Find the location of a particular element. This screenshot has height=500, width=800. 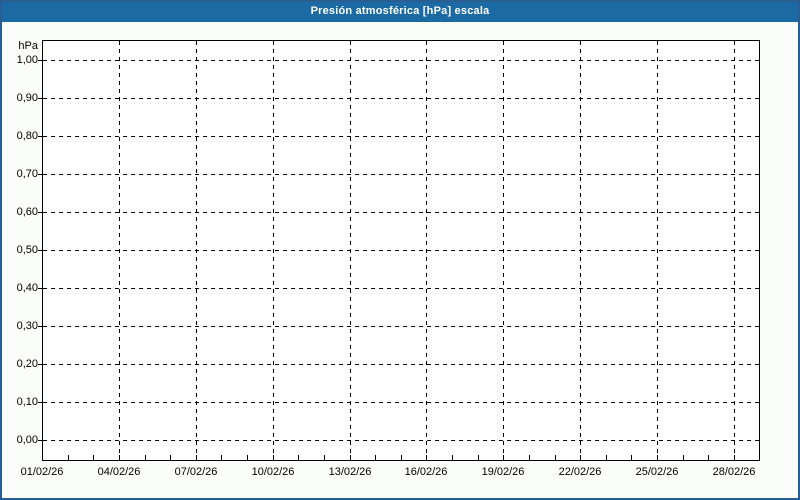

x-tick-label: 01/02/26 is located at coordinates (42, 472).